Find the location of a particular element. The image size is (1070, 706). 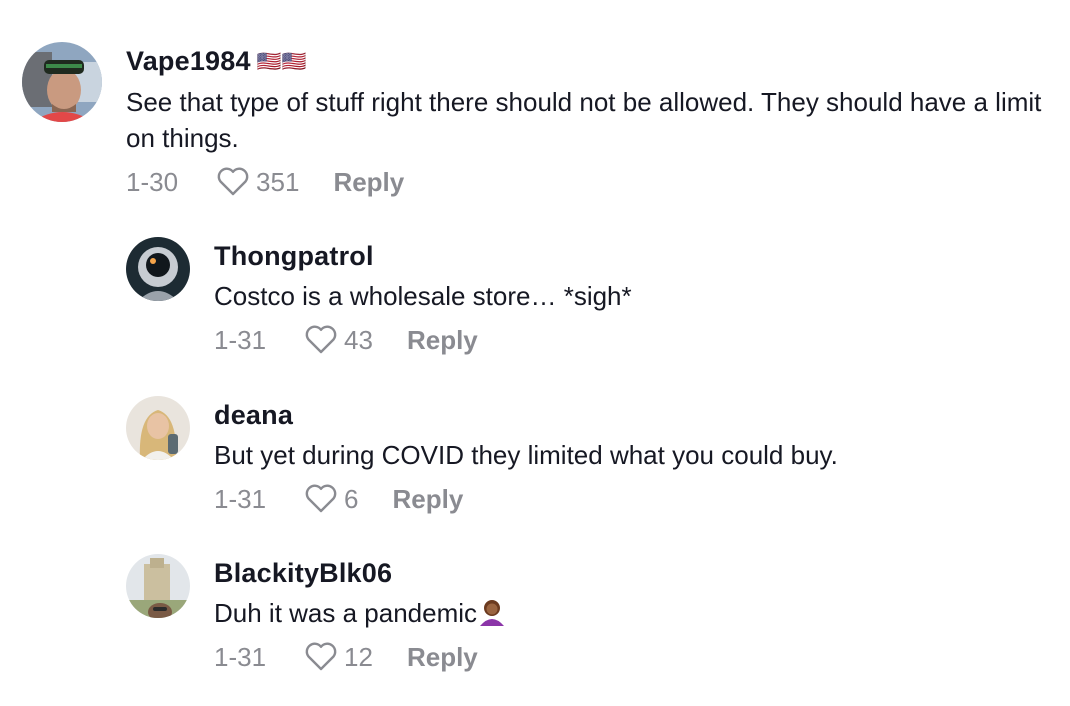

like-button: 12 is located at coordinates (338, 657).